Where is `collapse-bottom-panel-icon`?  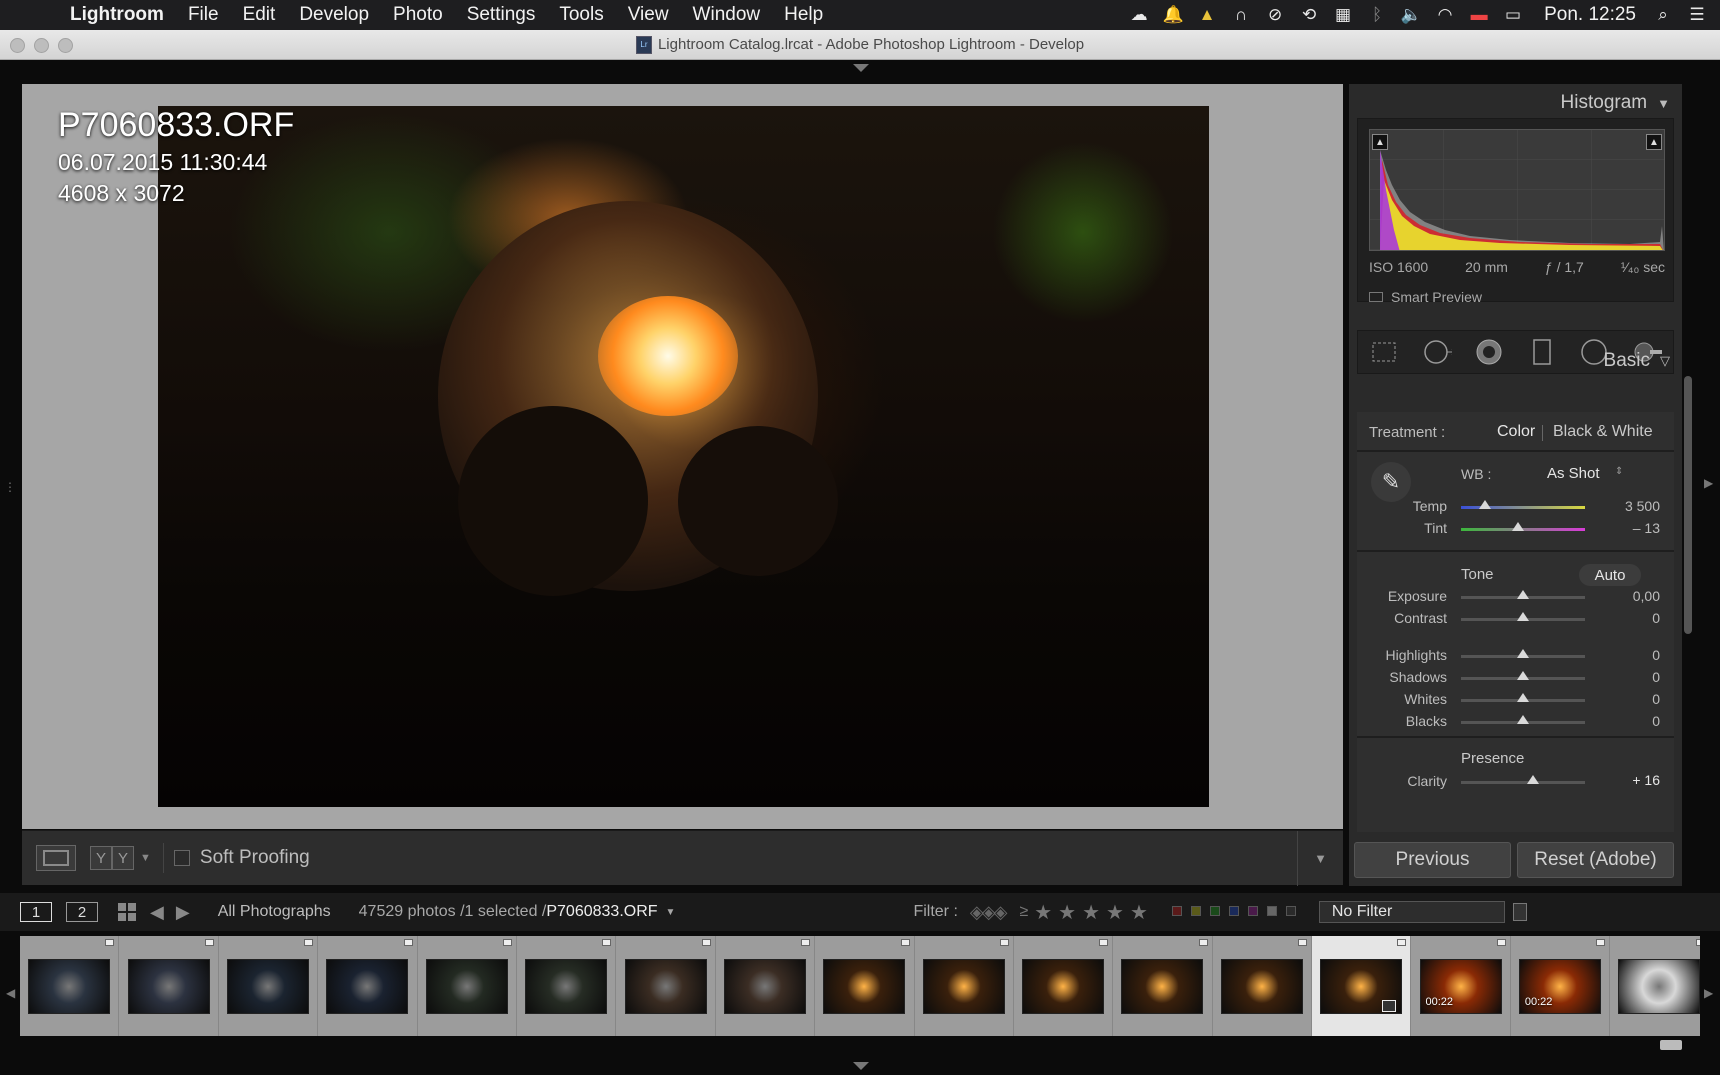
collapse-bottom-panel-icon is located at coordinates (861, 1066).